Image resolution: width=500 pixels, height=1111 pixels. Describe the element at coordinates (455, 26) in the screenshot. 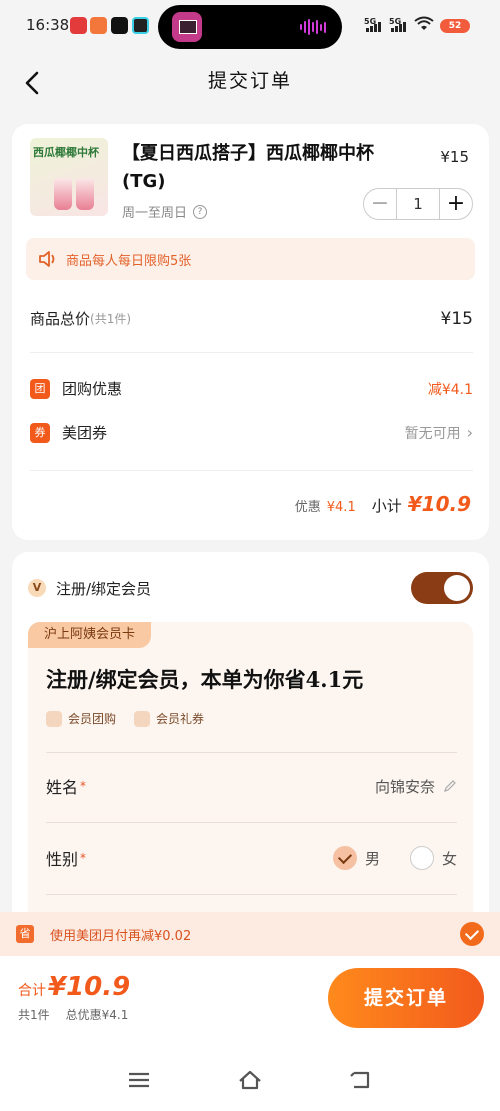

I see `battery-icon: 52` at that location.